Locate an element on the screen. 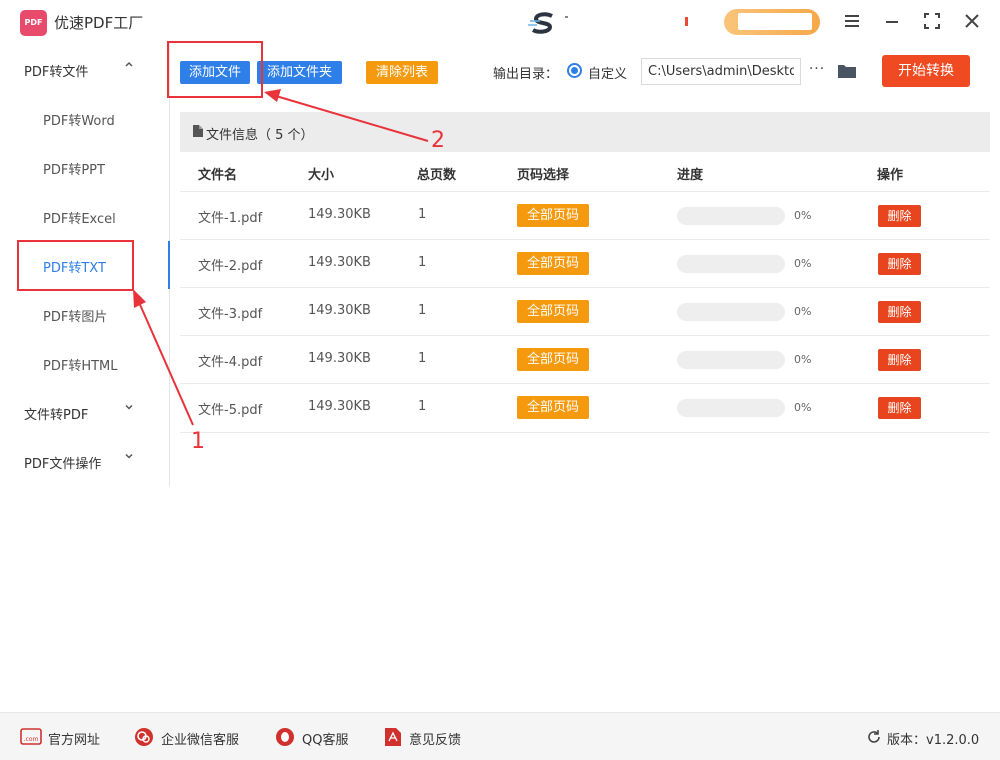 The image size is (1000, 760). custom-dir-radio-label: 自定义 is located at coordinates (607, 72).